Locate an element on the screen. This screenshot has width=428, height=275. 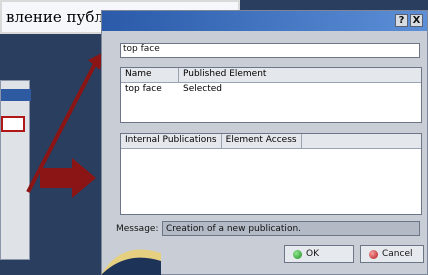
published-elements-table: Name Published Element top face Selected is located at coordinates (271, 95).